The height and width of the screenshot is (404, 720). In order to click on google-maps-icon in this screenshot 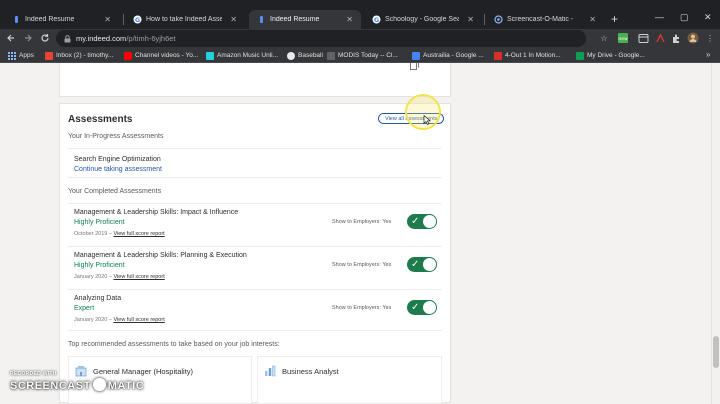, I will do `click(416, 55)`.